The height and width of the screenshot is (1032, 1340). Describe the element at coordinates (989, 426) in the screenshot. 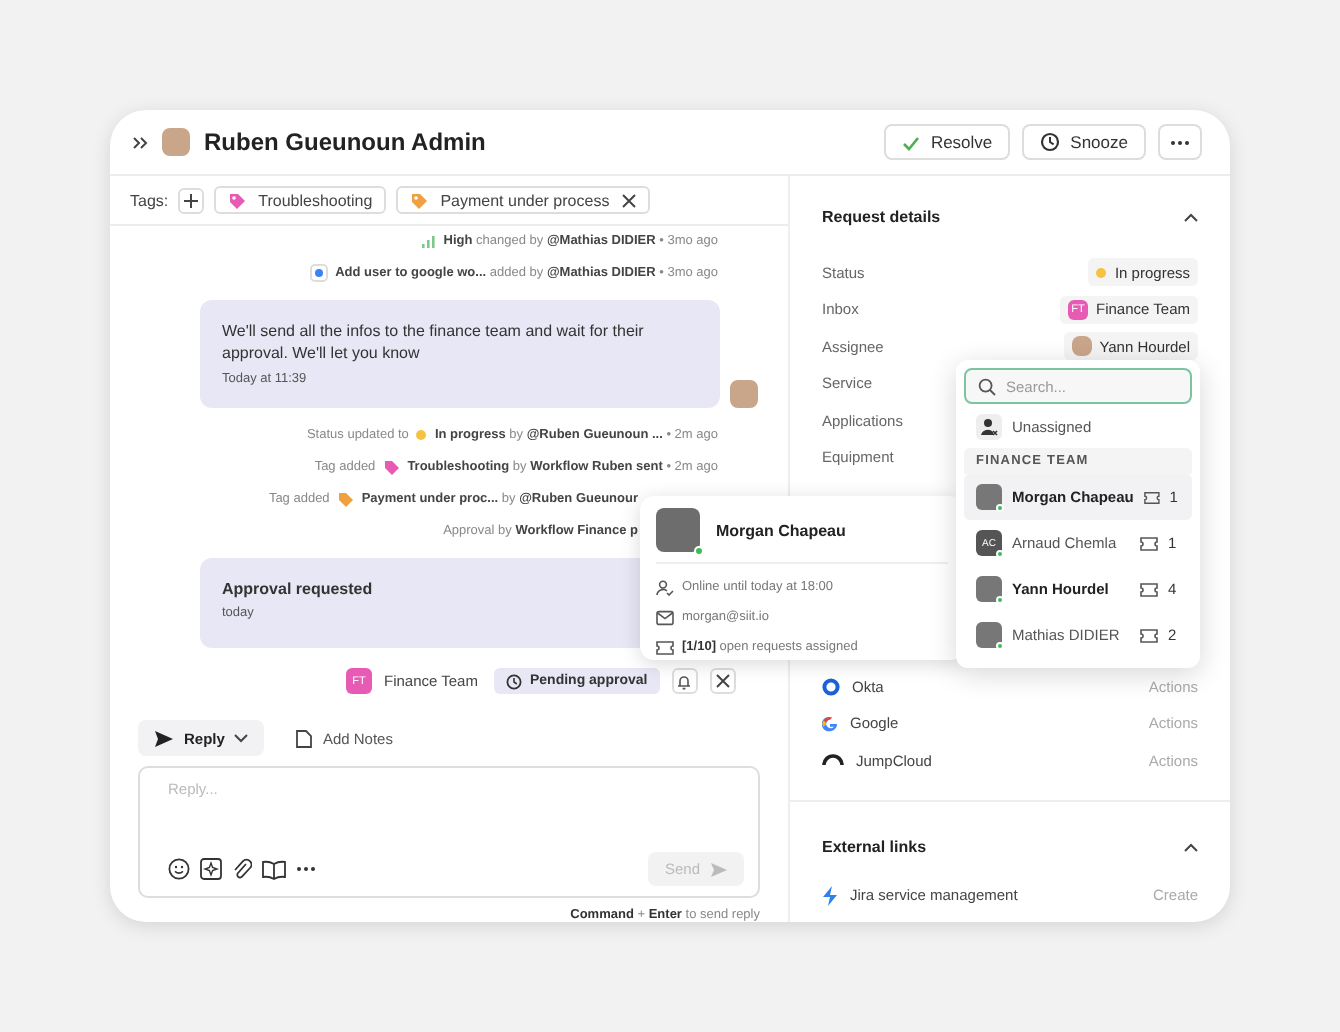

I see `person-remove-icon` at that location.